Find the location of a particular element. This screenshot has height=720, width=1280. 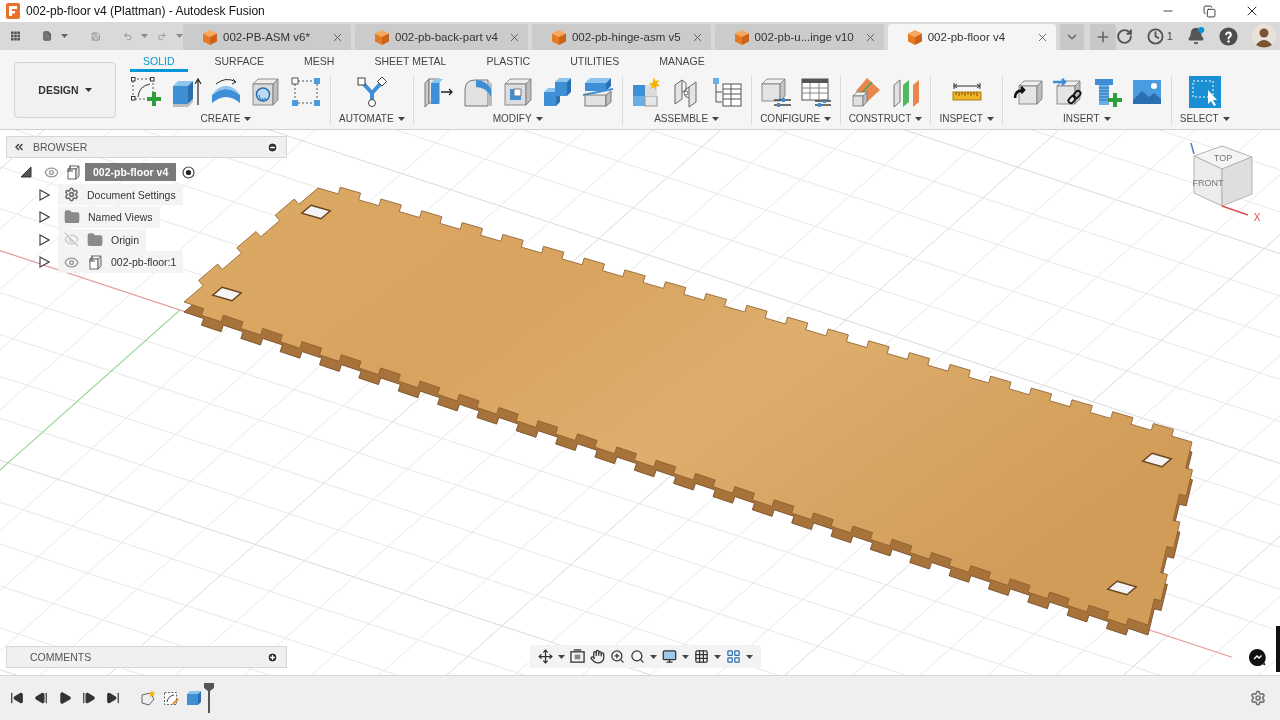

tool-group-menu: CREATE is located at coordinates (226, 119).